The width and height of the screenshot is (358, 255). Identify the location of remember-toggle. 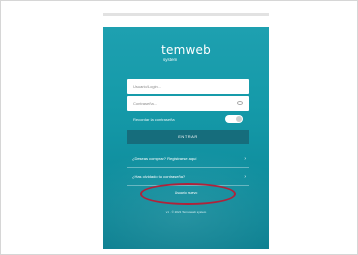
(234, 119).